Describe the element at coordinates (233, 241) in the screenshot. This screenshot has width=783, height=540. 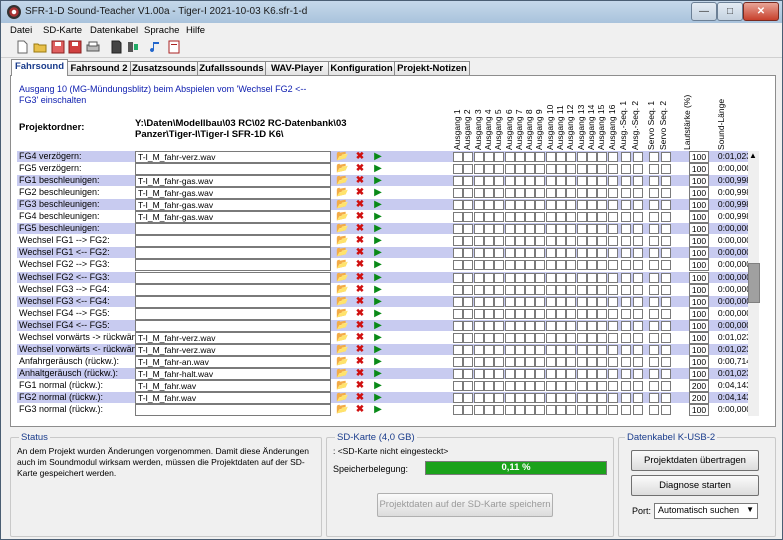
I see `row-file-field` at that location.